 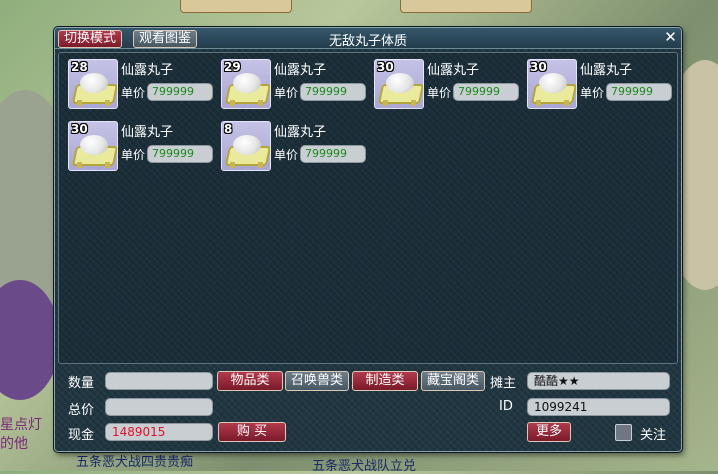 What do you see at coordinates (252, 432) in the screenshot?
I see `buy-button: 购 买` at bounding box center [252, 432].